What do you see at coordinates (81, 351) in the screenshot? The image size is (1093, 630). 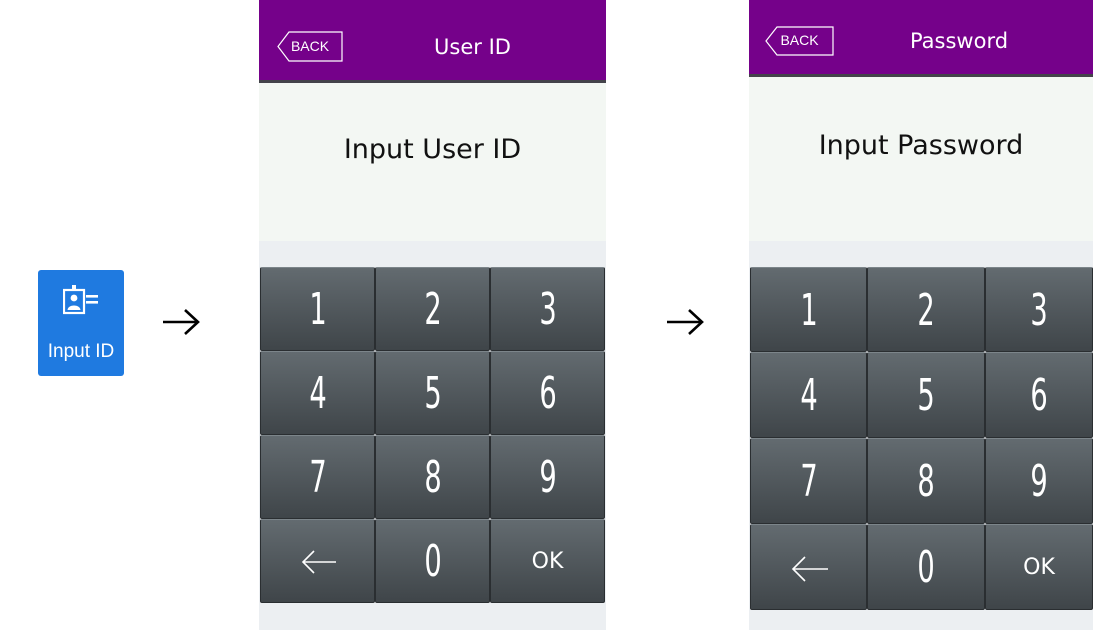 I see `input-id-label: Input ID` at bounding box center [81, 351].